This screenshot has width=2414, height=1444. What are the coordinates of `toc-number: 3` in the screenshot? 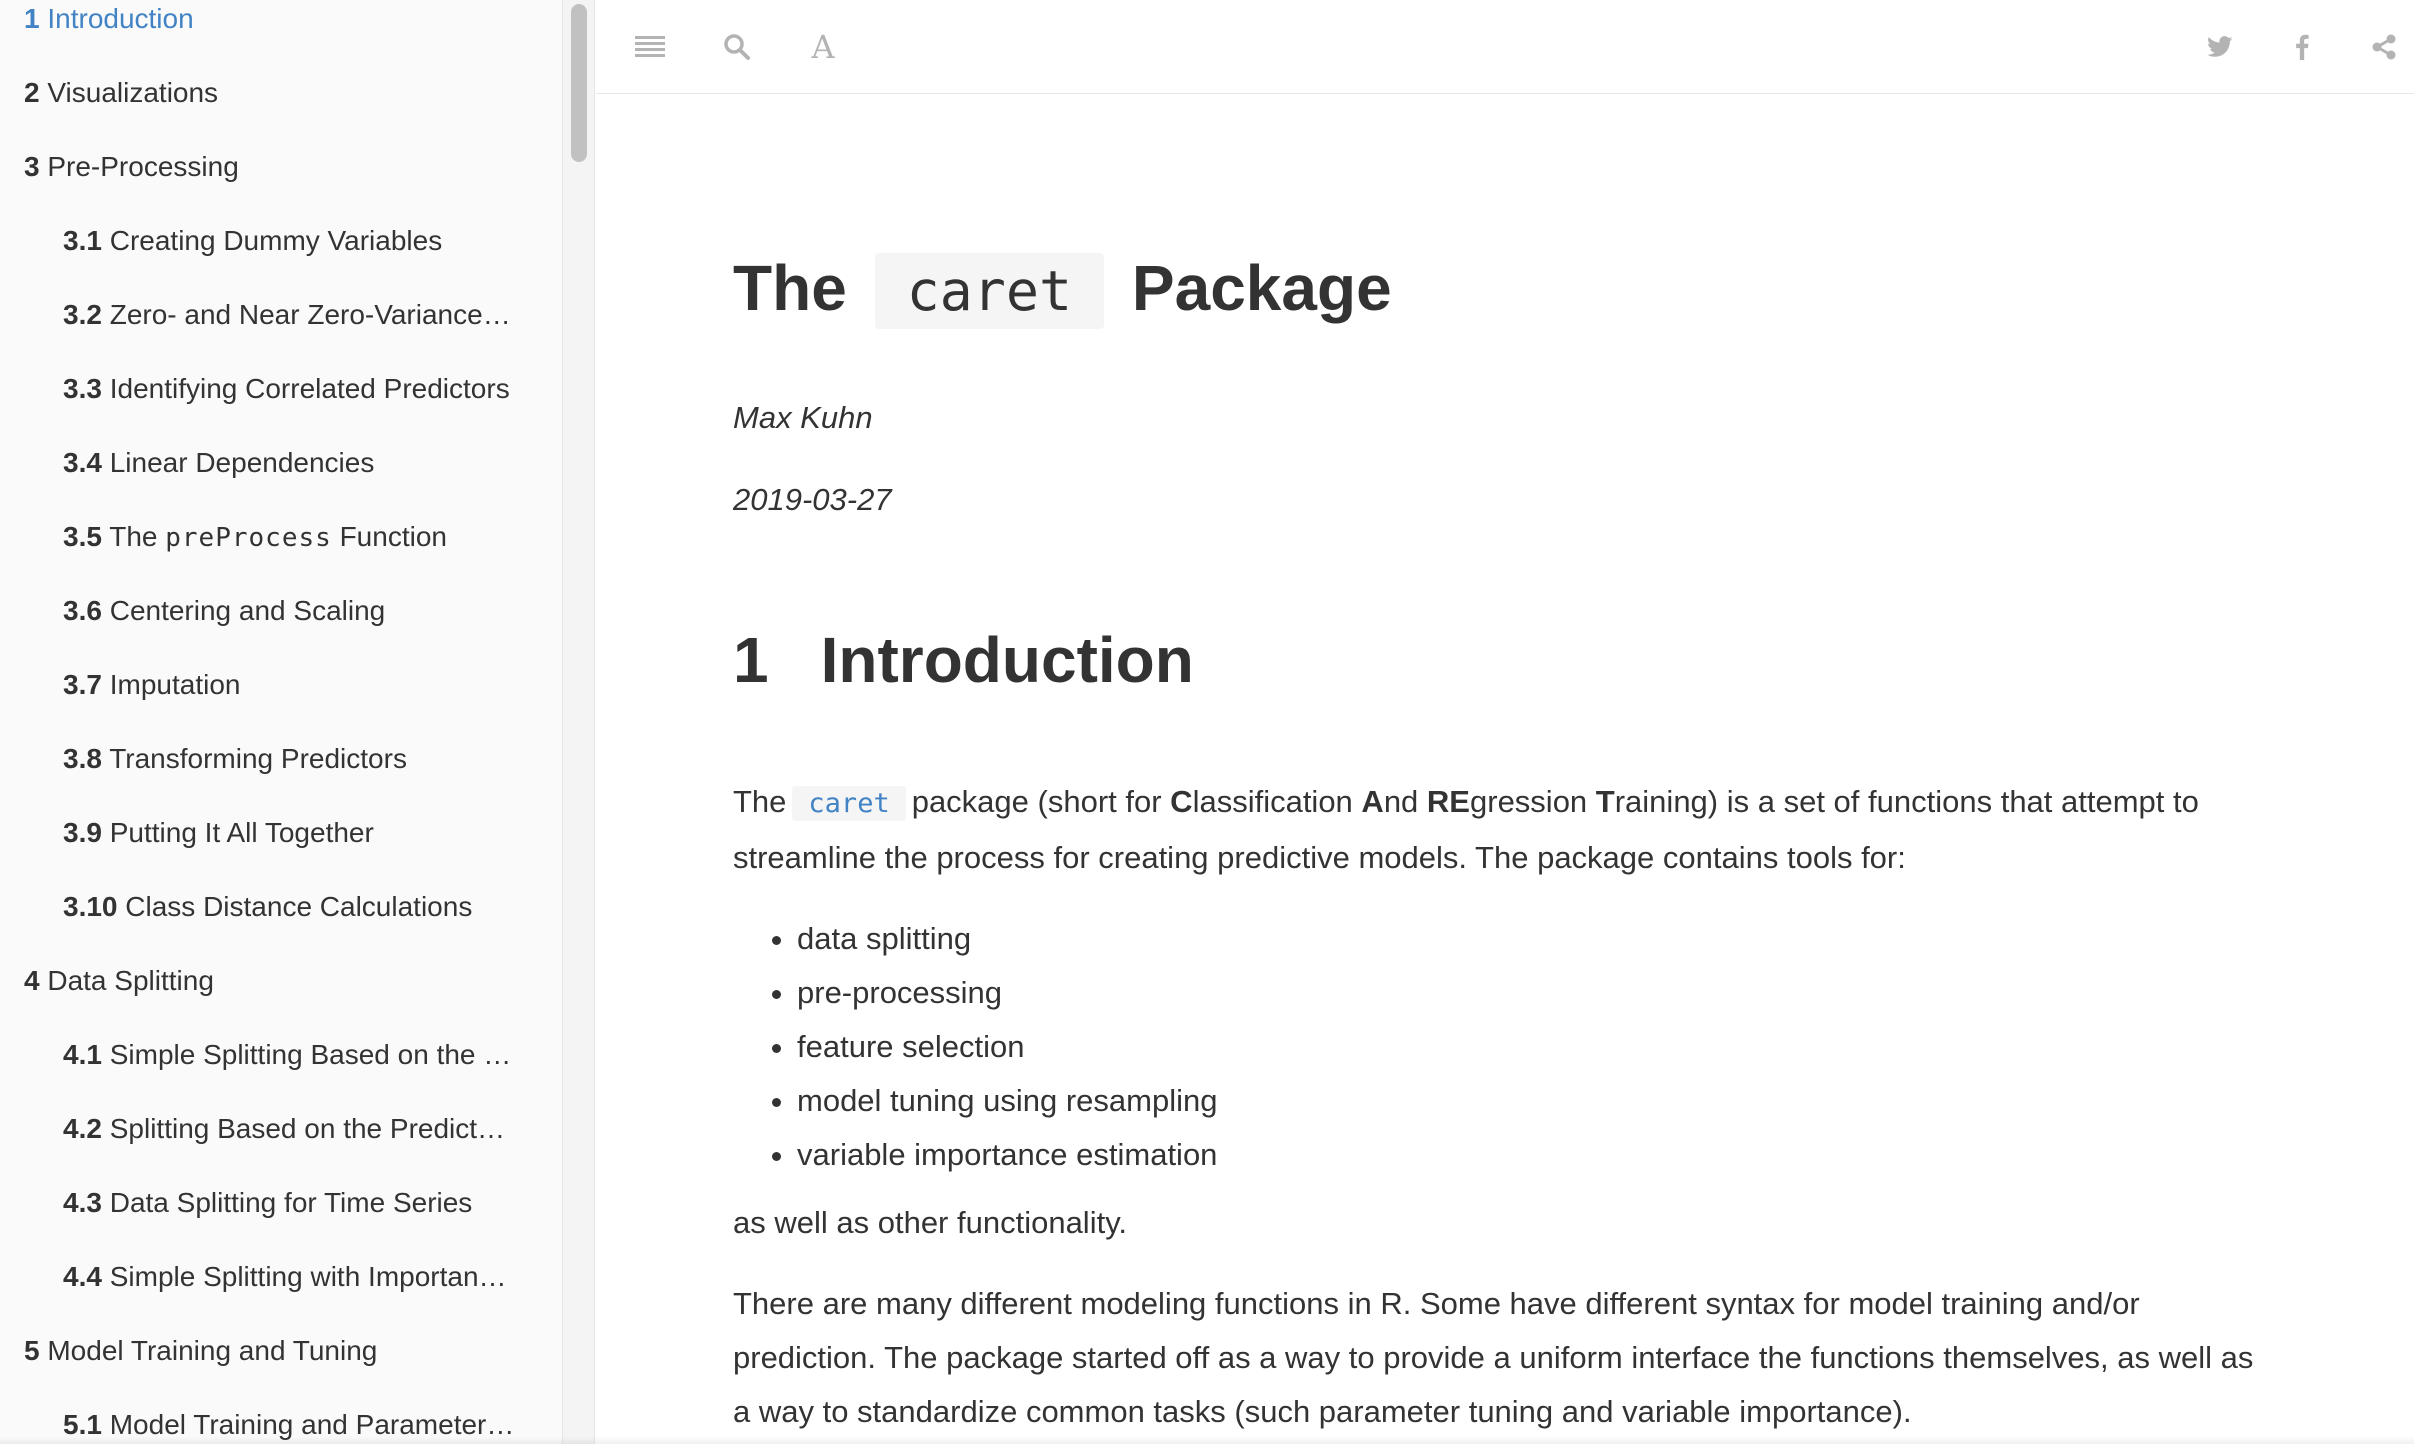 It's located at (32, 166).